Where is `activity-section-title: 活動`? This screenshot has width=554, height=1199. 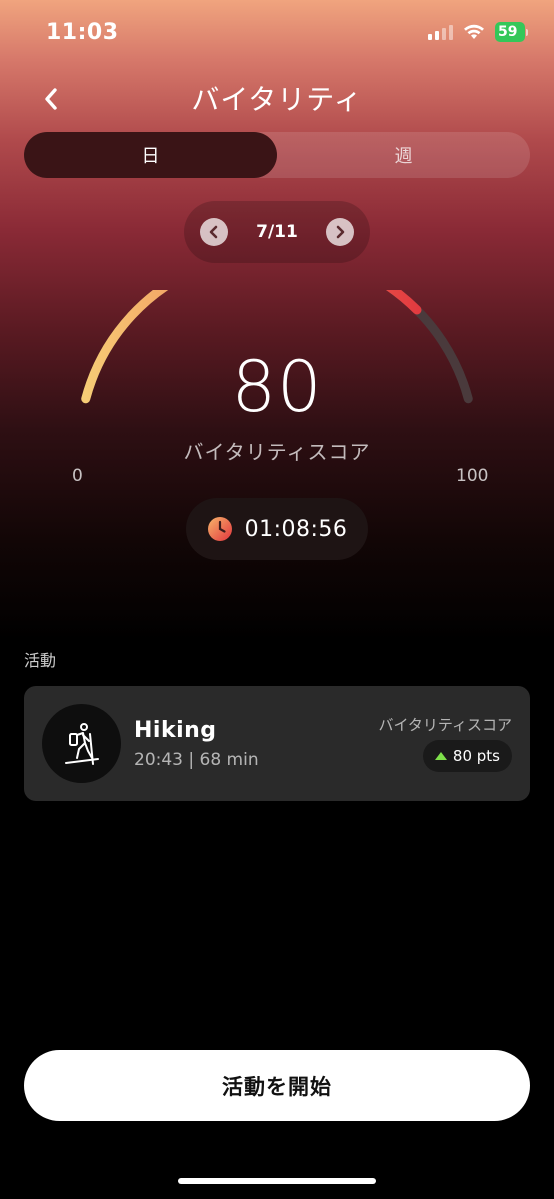
activity-section-title: 活動 is located at coordinates (40, 660).